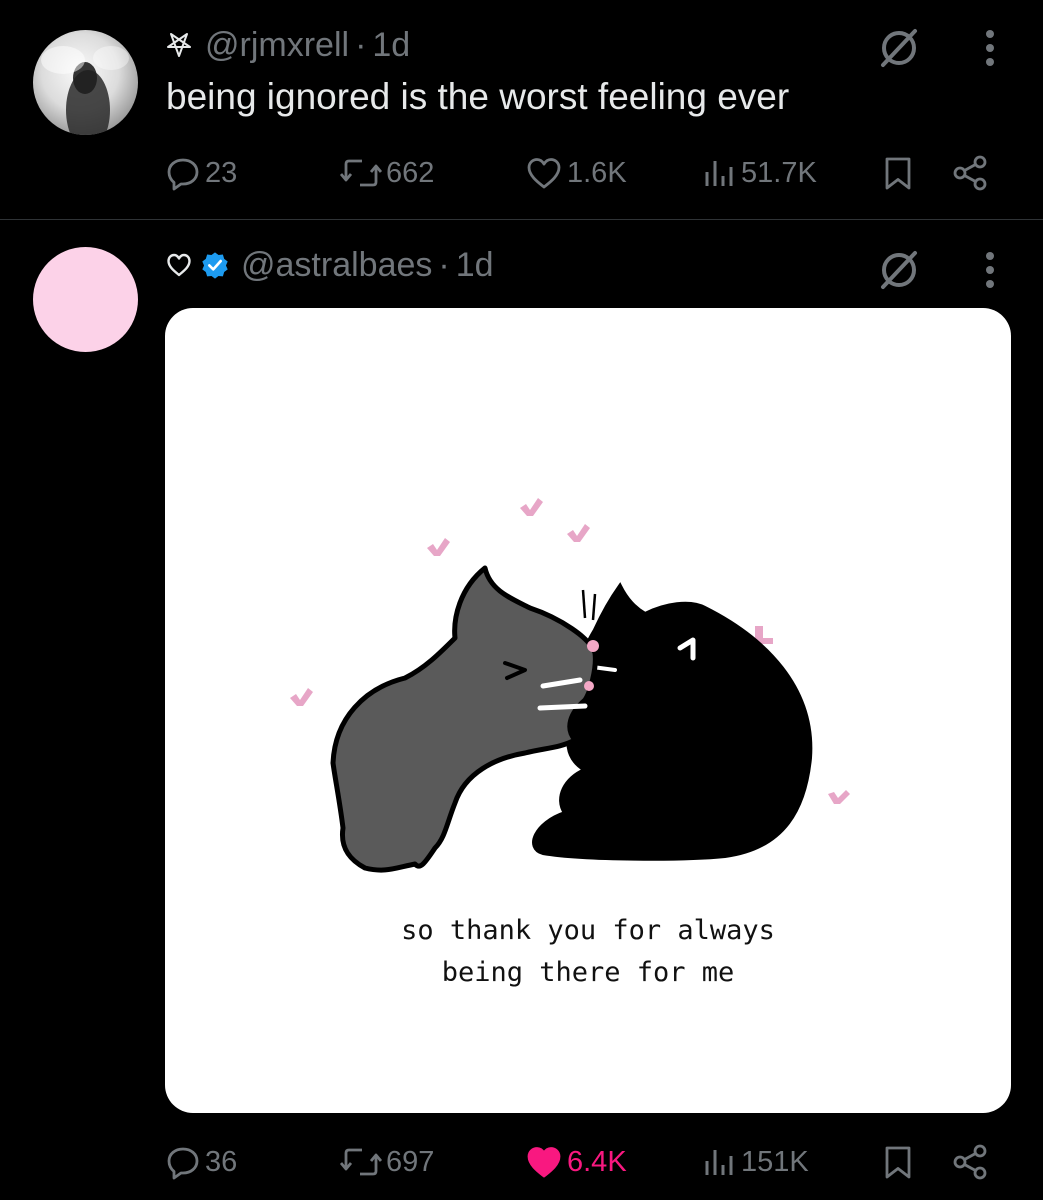 This screenshot has width=1043, height=1200. I want to click on retweet-button: 662, so click(387, 173).